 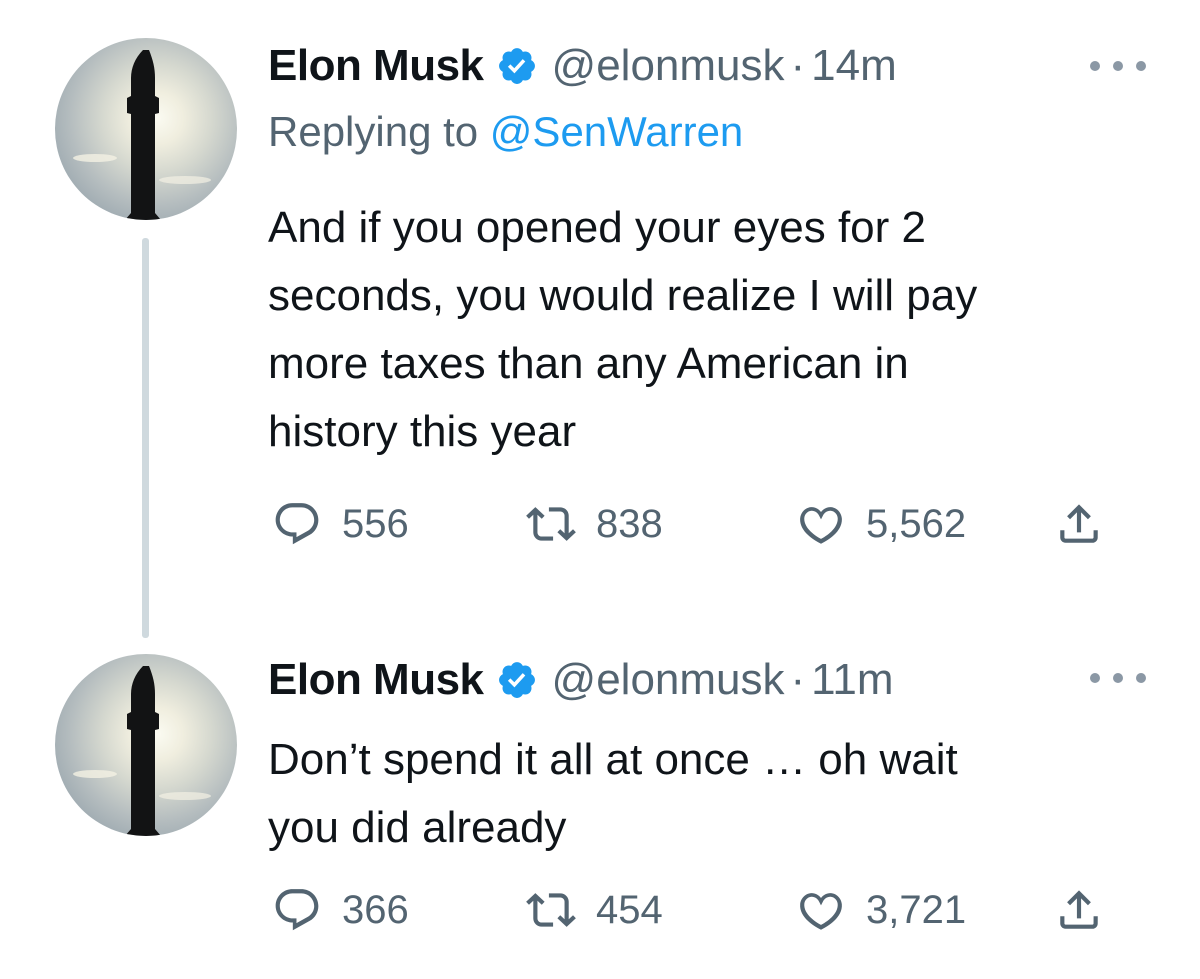 I want to click on like-button: 3,721, so click(x=881, y=910).